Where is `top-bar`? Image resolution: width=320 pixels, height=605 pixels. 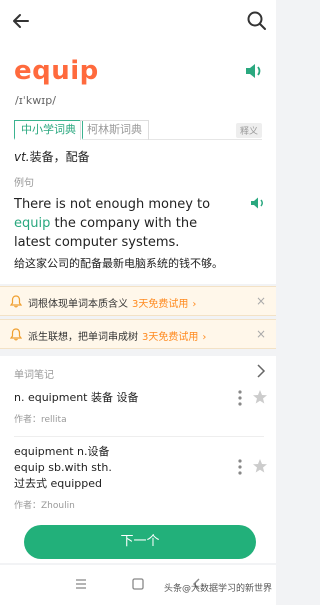
top-bar is located at coordinates (138, 22).